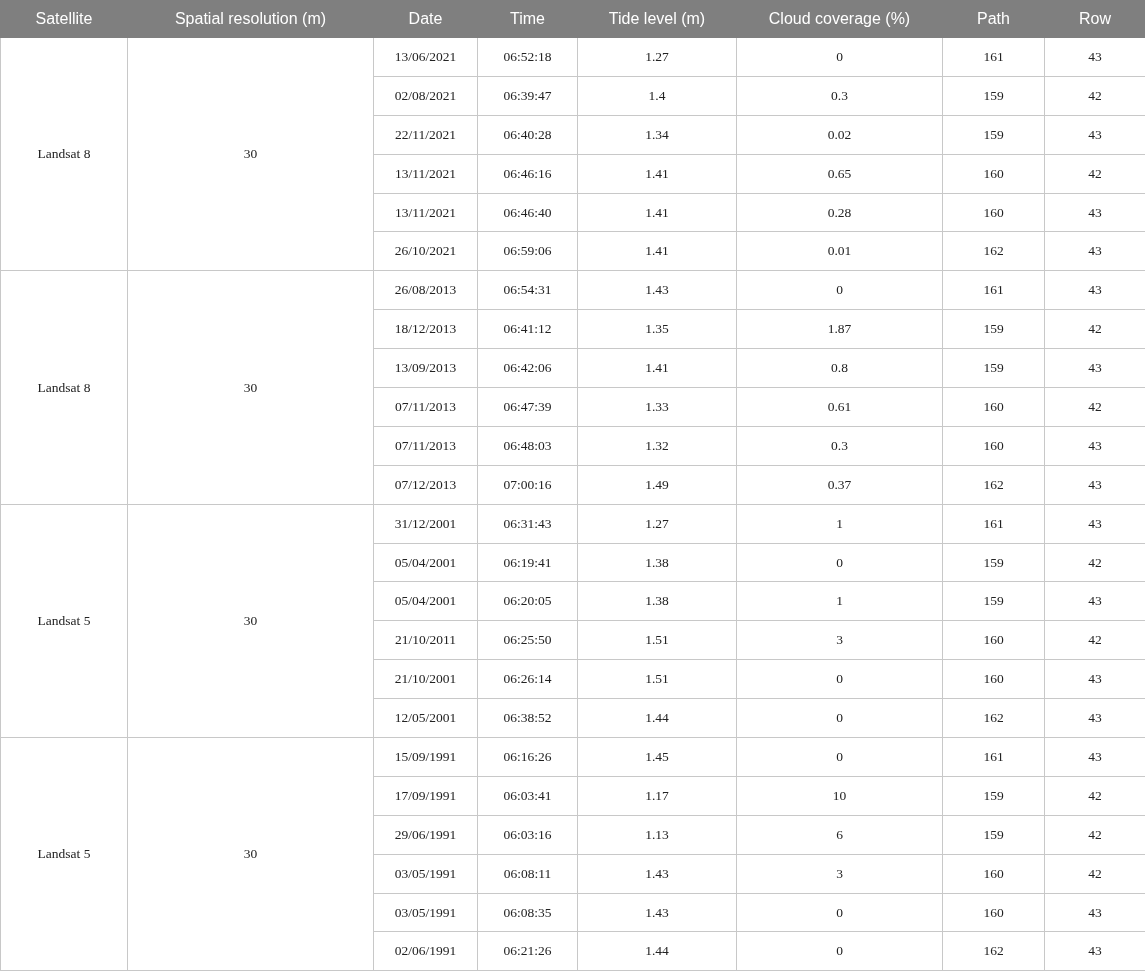 The height and width of the screenshot is (972, 1145). I want to click on column-header: Date, so click(425, 19).